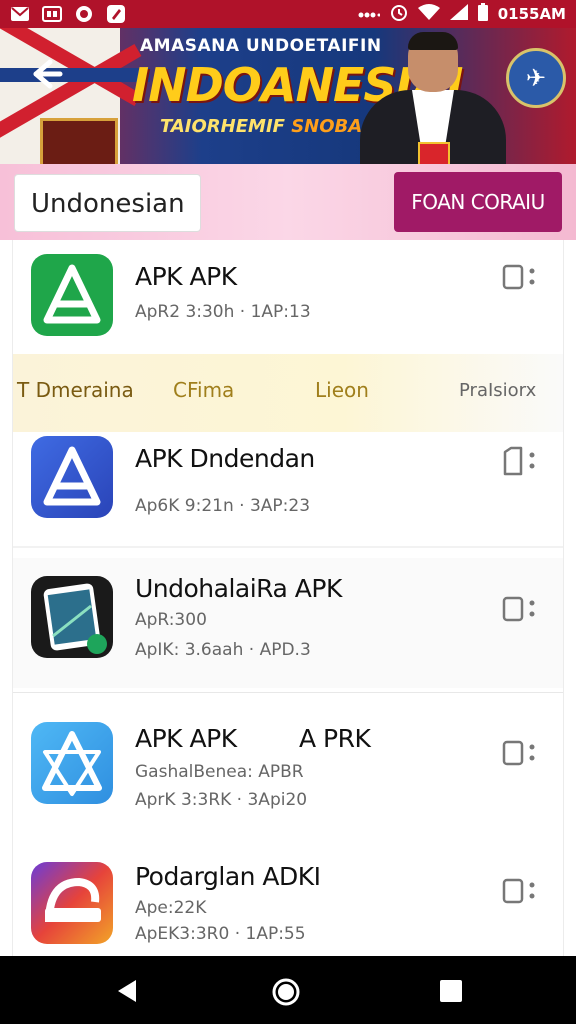 The width and height of the screenshot is (576, 1024). What do you see at coordinates (223, 506) in the screenshot?
I see `app-meta: Ap6K 9:21n · 3AP:23` at bounding box center [223, 506].